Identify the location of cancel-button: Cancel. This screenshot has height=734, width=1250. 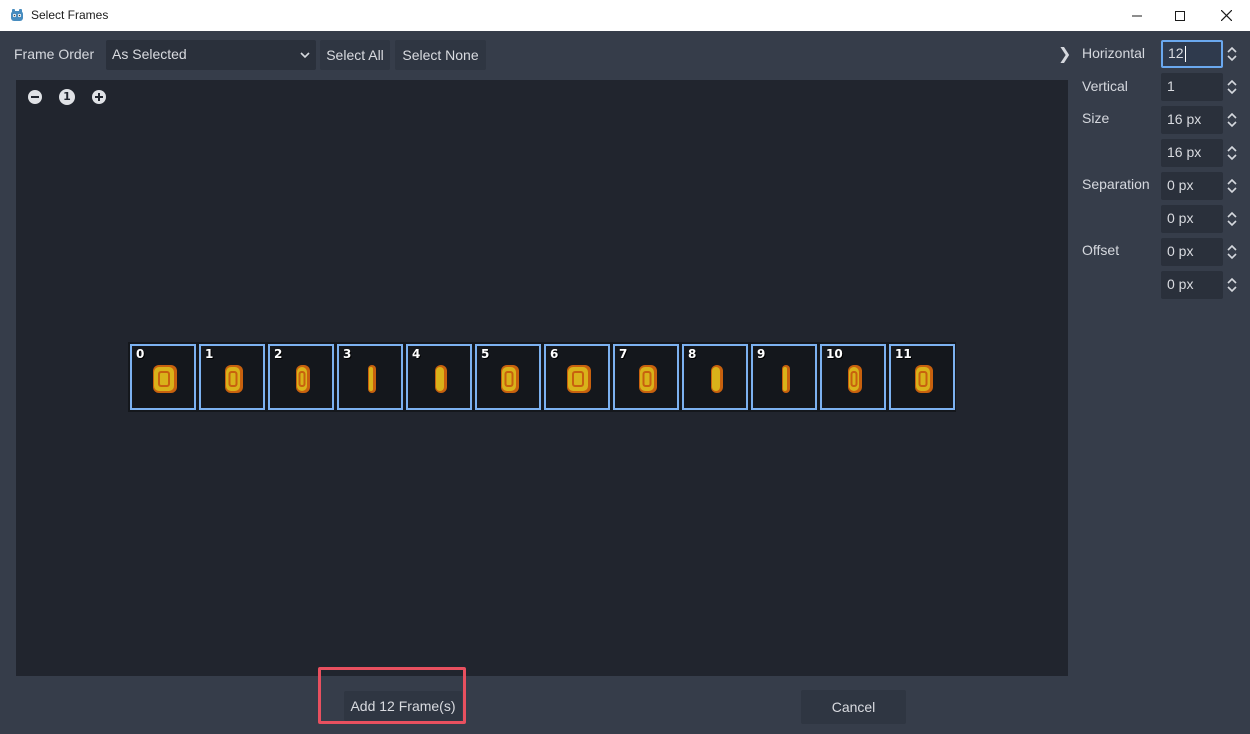
(853, 707).